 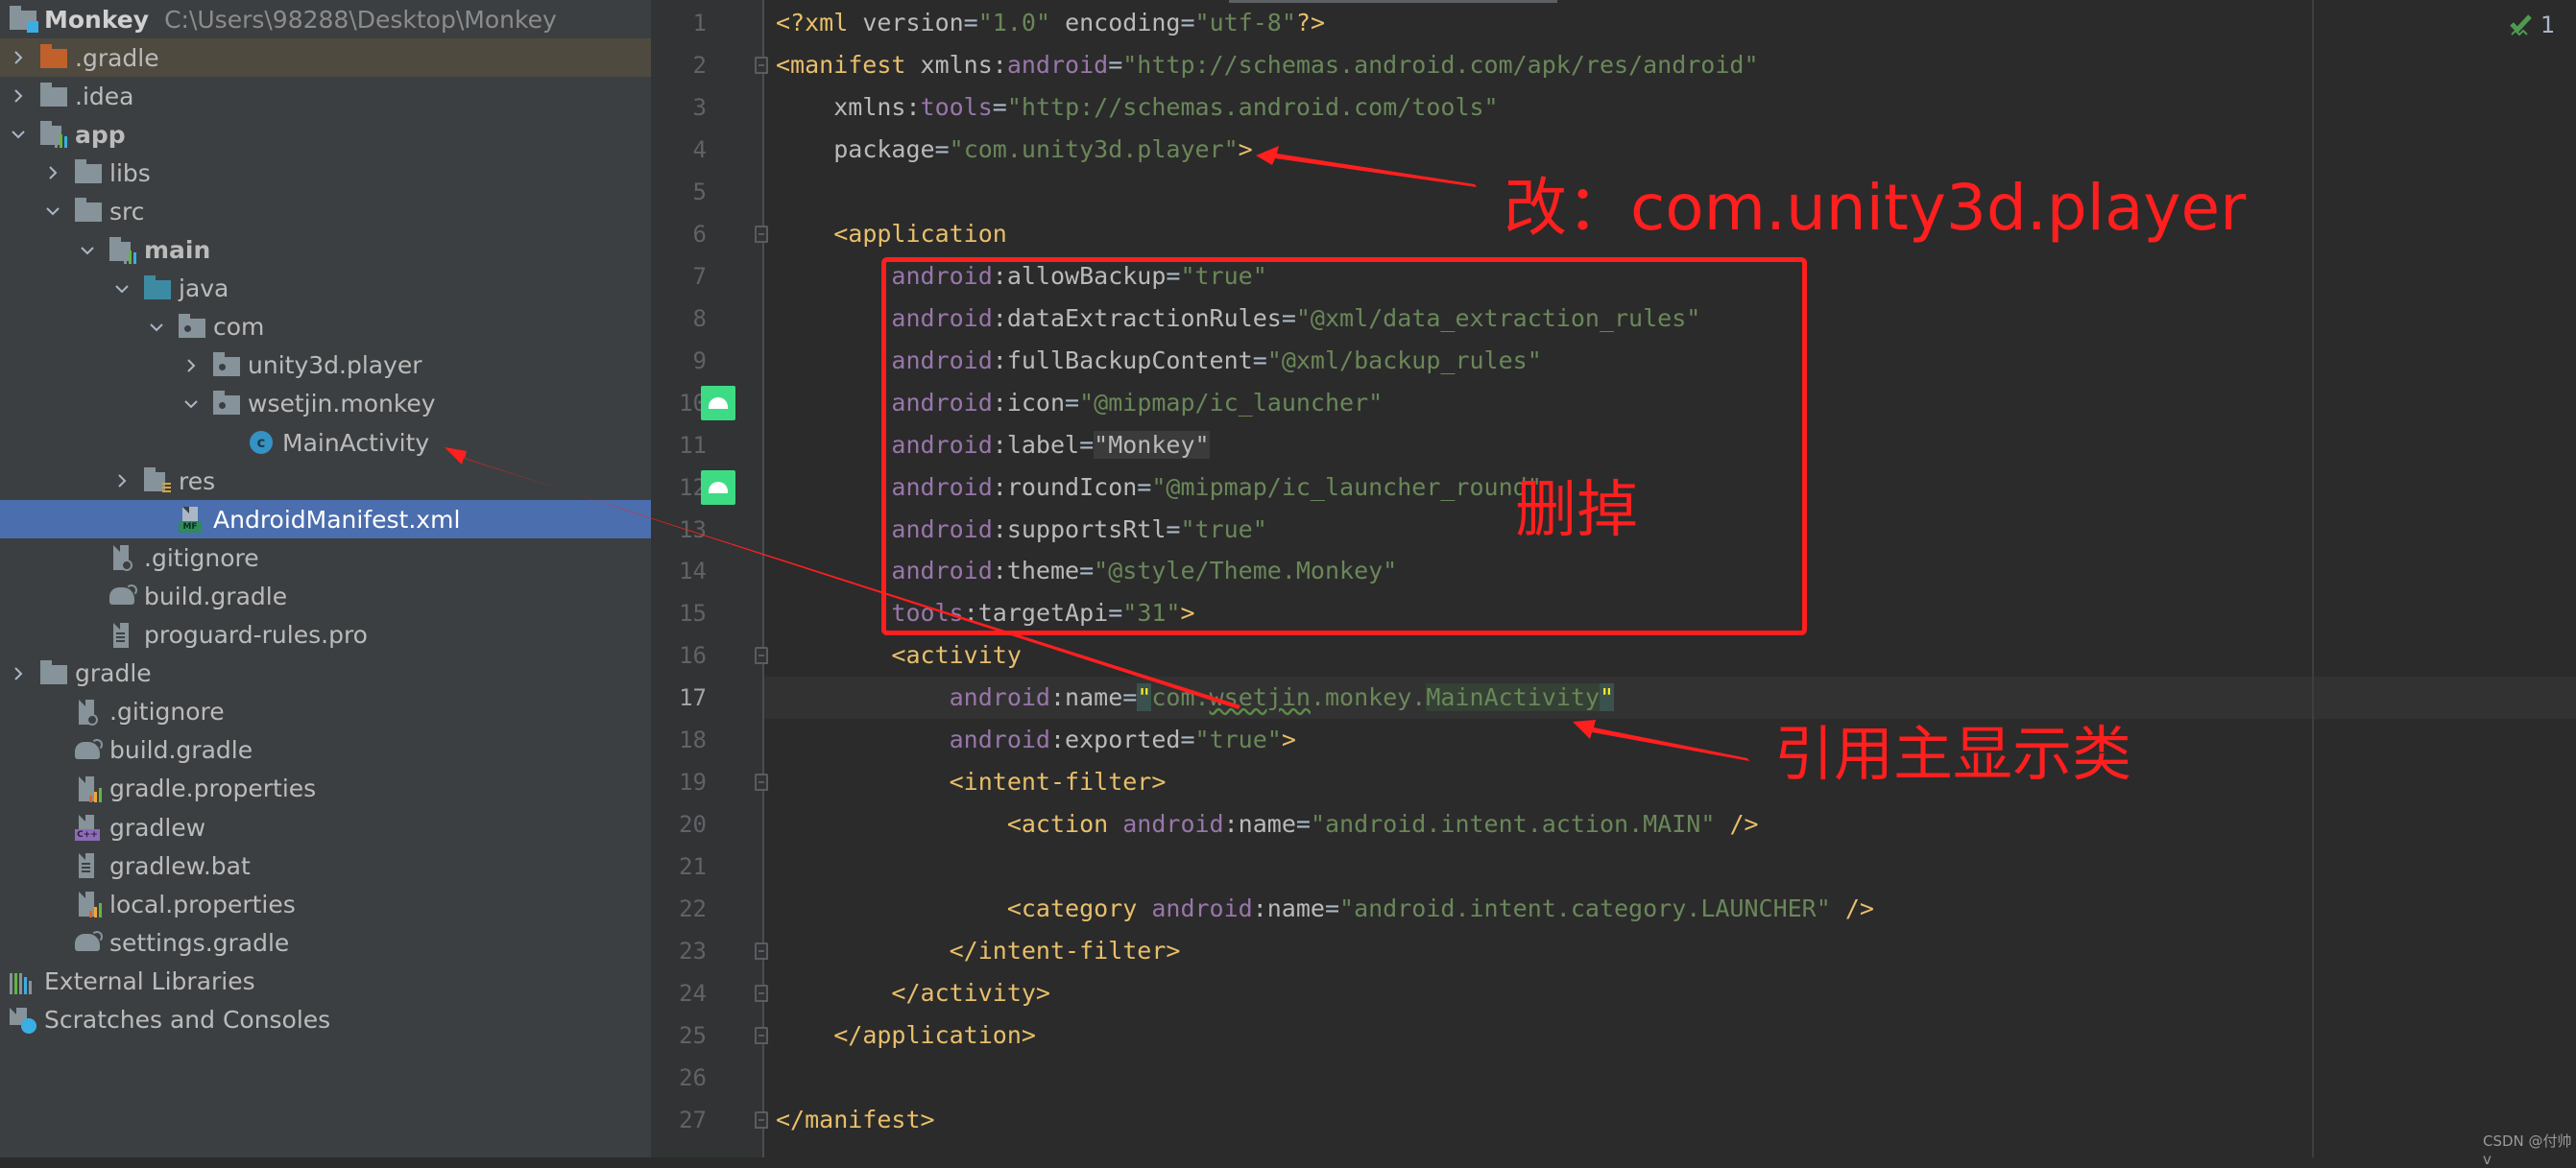 I want to click on line-number: 16, so click(x=693, y=656).